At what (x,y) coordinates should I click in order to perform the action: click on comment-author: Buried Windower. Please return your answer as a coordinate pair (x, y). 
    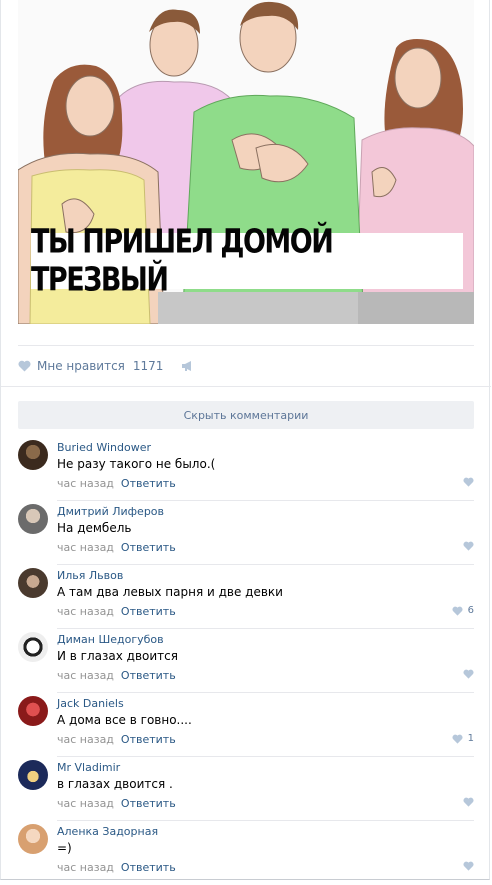
    Looking at the image, I should click on (104, 447).